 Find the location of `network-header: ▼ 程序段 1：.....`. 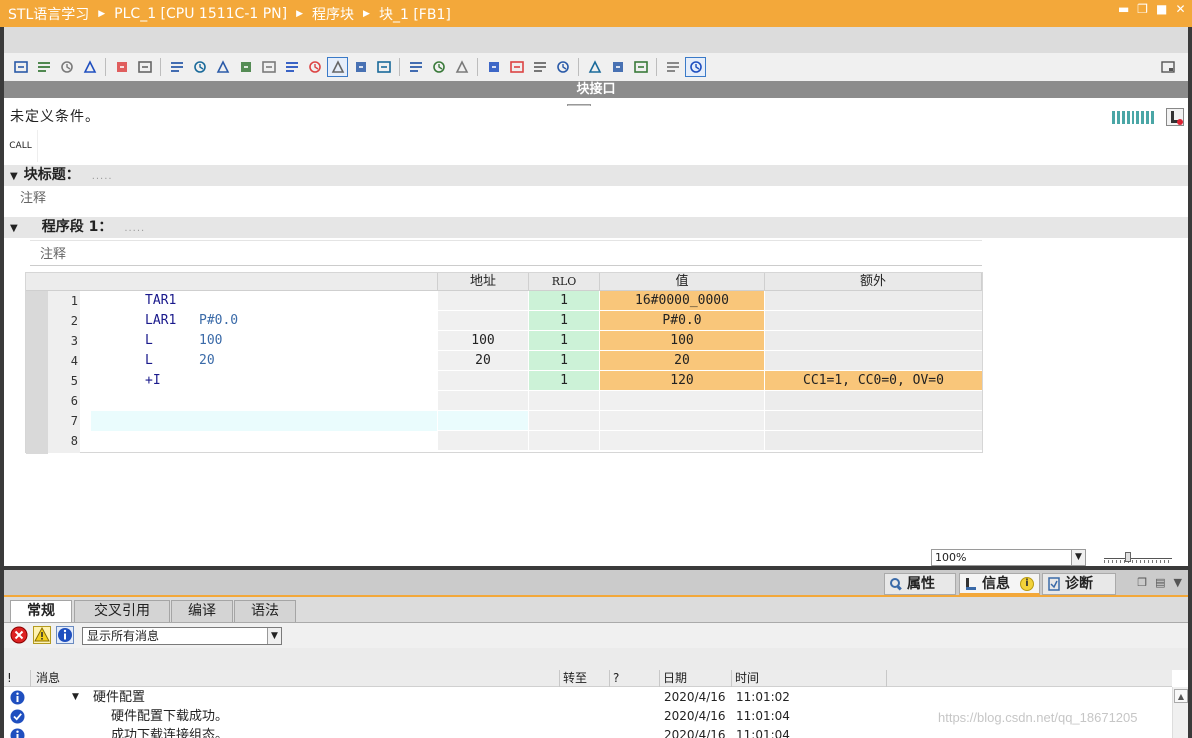

network-header: ▼ 程序段 1：..... is located at coordinates (596, 227).